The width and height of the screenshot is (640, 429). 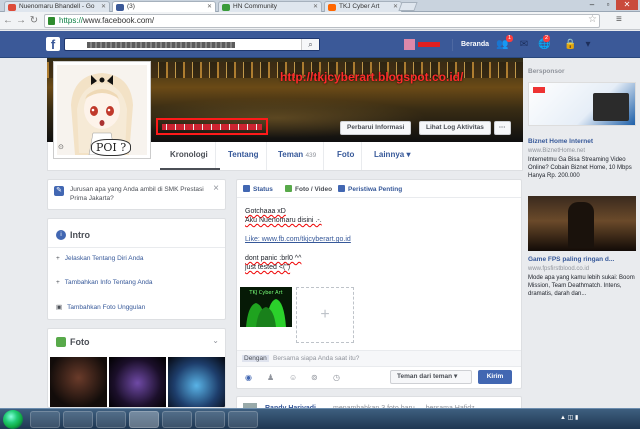 What do you see at coordinates (45, 419) in the screenshot?
I see `taskbar-ie-icon` at bounding box center [45, 419].